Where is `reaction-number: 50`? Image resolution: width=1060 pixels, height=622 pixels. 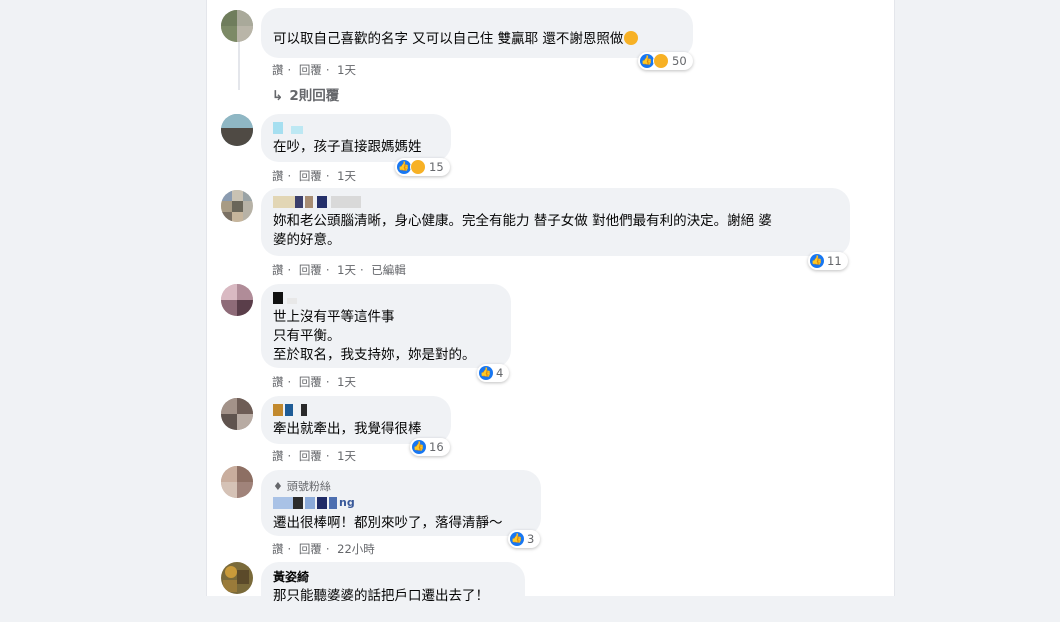 reaction-number: 50 is located at coordinates (679, 61).